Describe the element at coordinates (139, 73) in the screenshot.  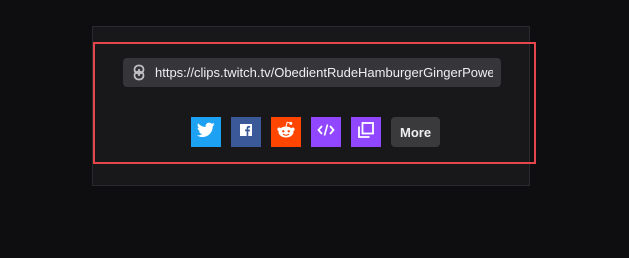
I see `link-icon` at that location.